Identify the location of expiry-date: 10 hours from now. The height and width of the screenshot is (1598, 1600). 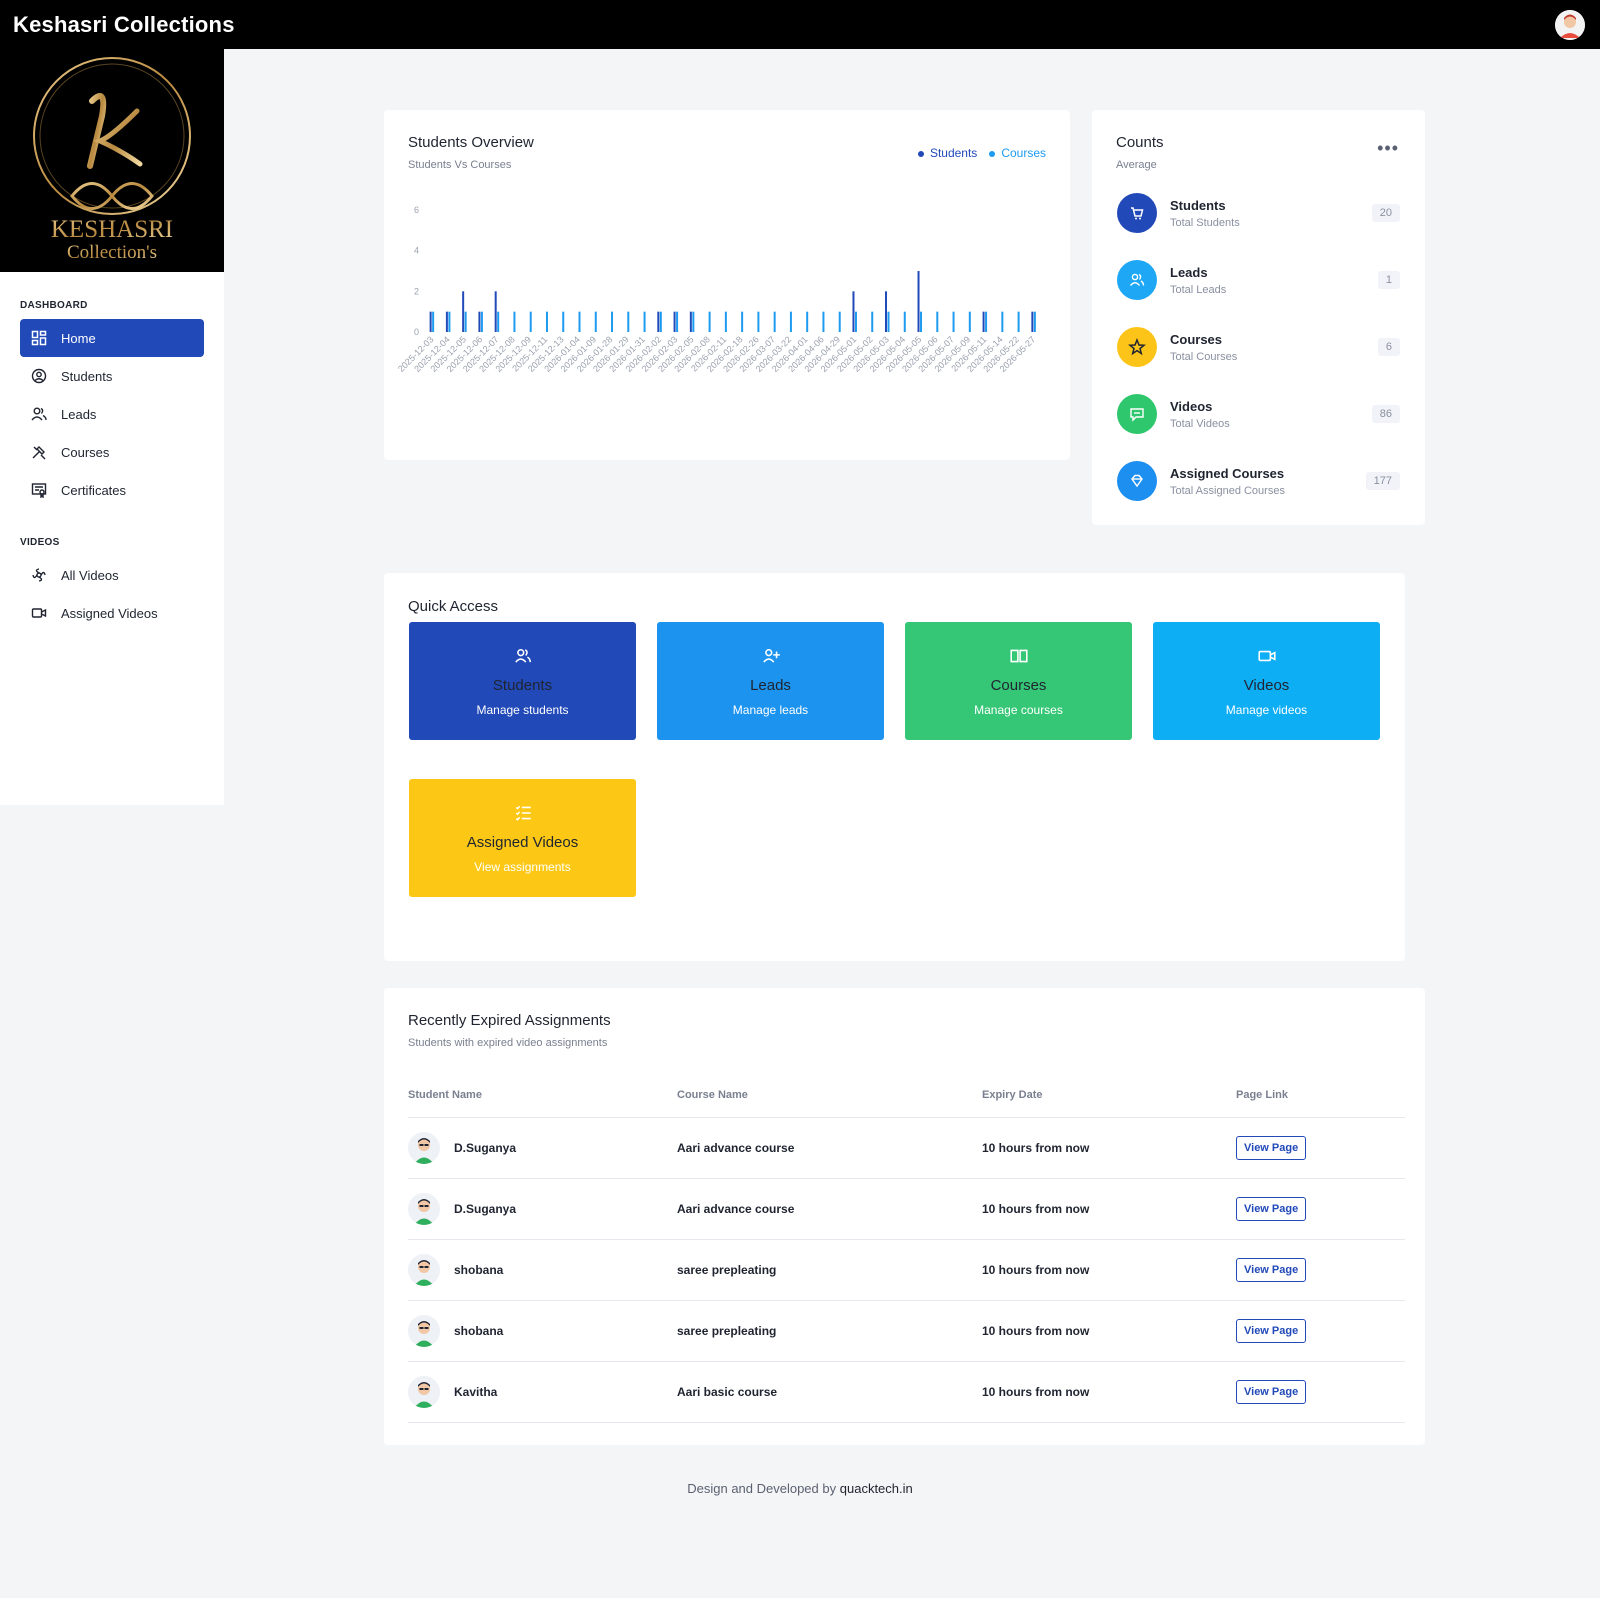
(1109, 1209).